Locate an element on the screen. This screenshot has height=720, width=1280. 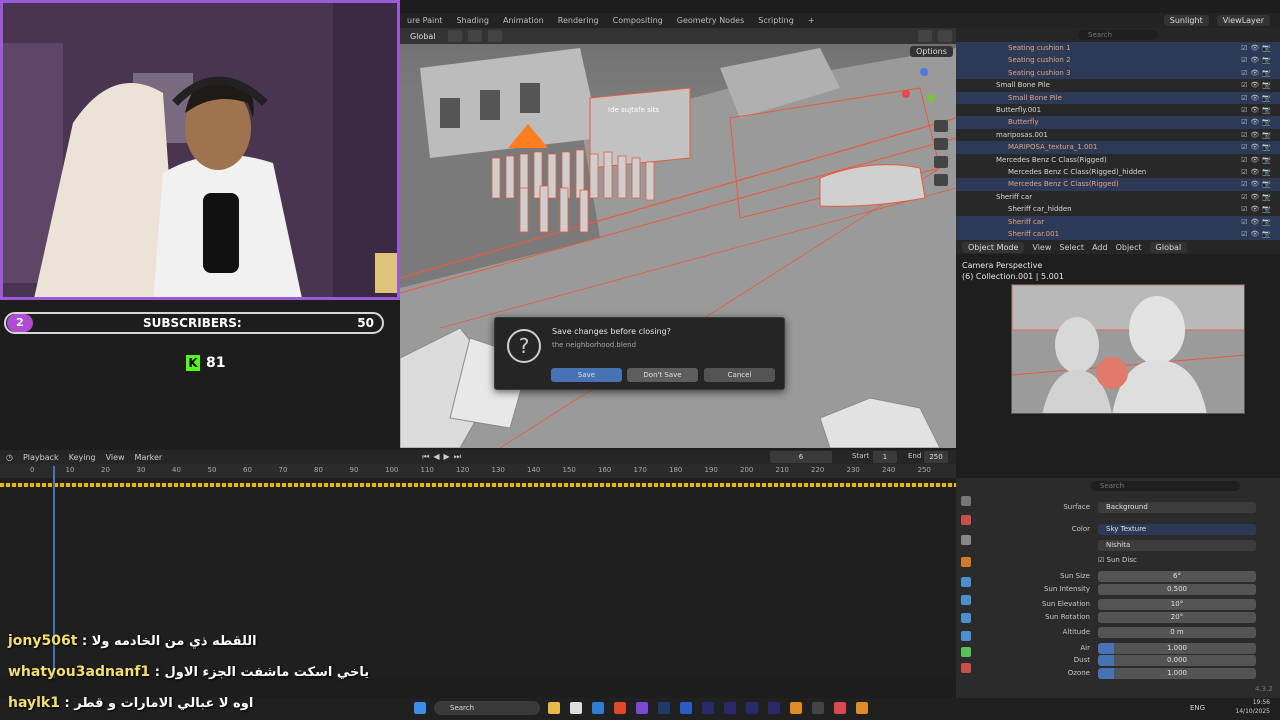
dont-save-button: Don't Save is located at coordinates (662, 375).